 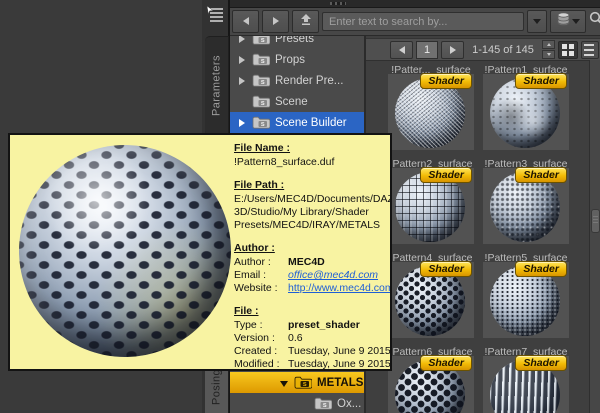 I want to click on pagination-bar: 1 1-145 of 145, so click(x=483, y=49).